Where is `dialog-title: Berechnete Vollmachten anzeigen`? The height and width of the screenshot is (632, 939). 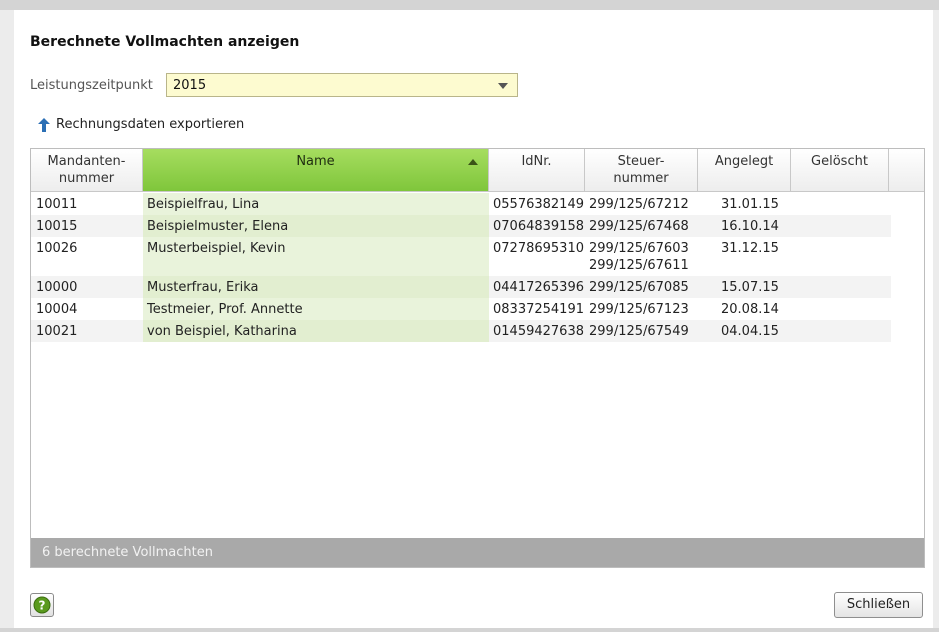 dialog-title: Berechnete Vollmachten anzeigen is located at coordinates (165, 42).